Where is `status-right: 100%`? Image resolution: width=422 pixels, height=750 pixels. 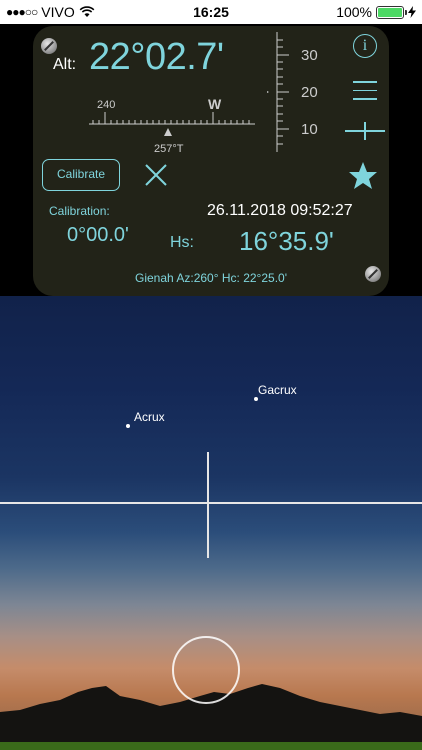 status-right: 100% is located at coordinates (376, 12).